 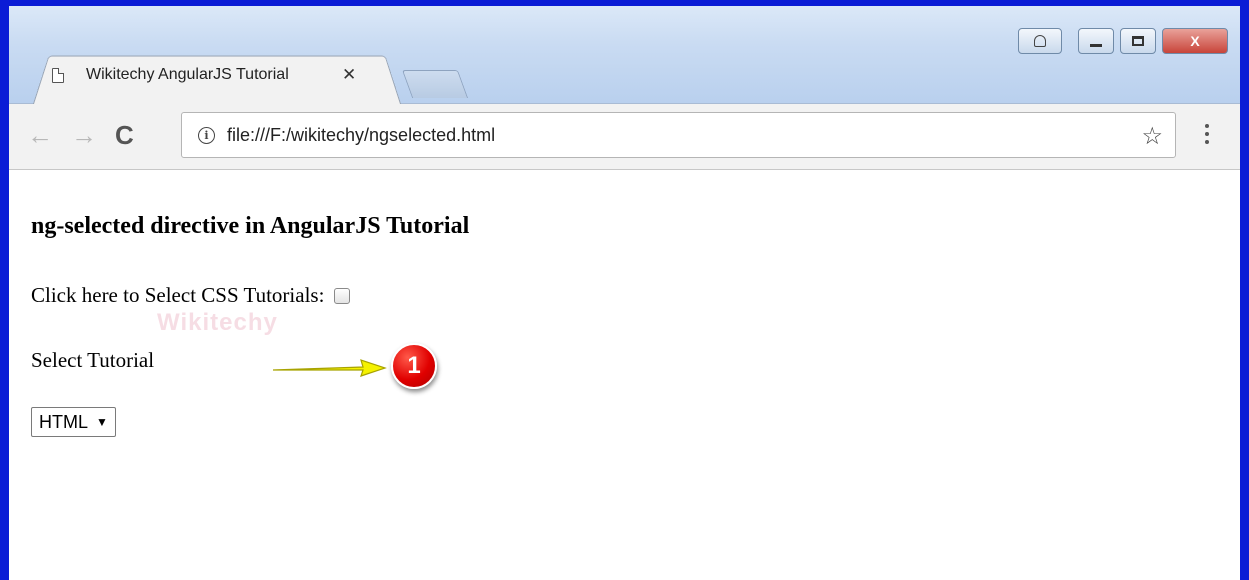 I want to click on browser-tab: Wikitechy AngularJS Tutorial ✕, so click(x=212, y=75).